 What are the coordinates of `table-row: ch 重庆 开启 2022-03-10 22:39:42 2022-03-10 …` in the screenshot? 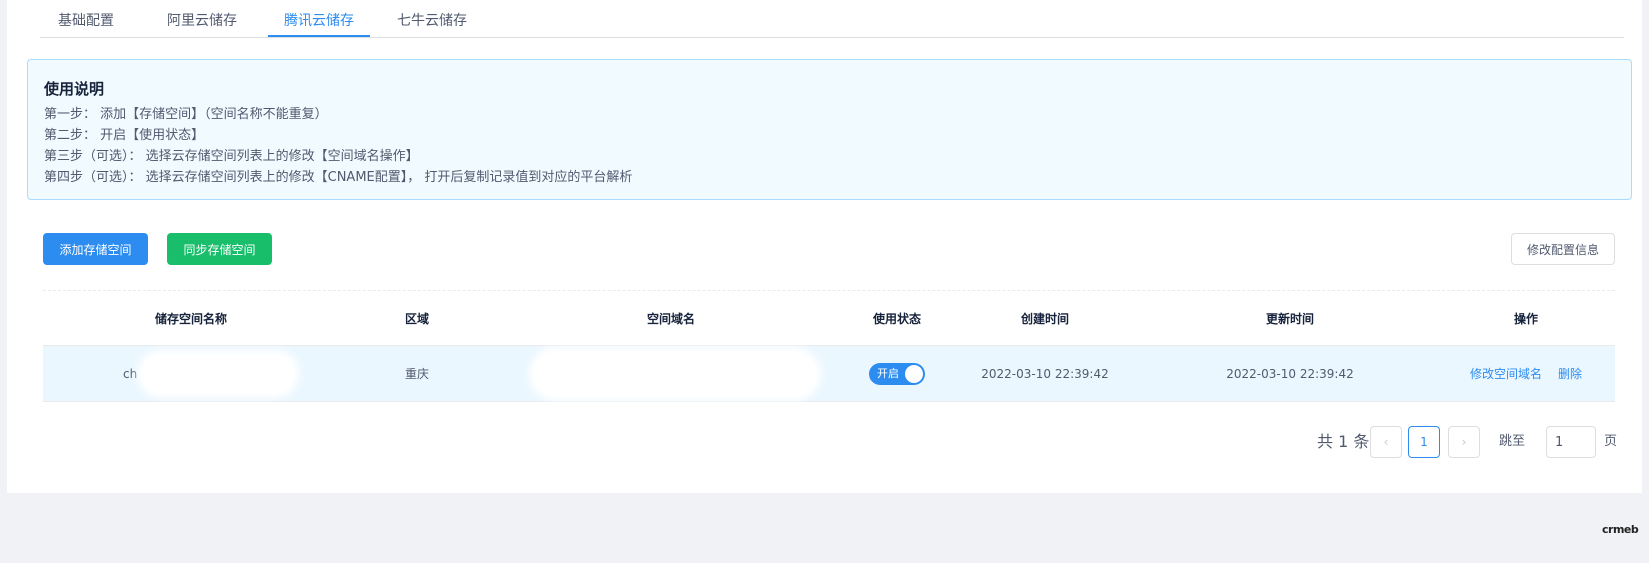 It's located at (829, 374).